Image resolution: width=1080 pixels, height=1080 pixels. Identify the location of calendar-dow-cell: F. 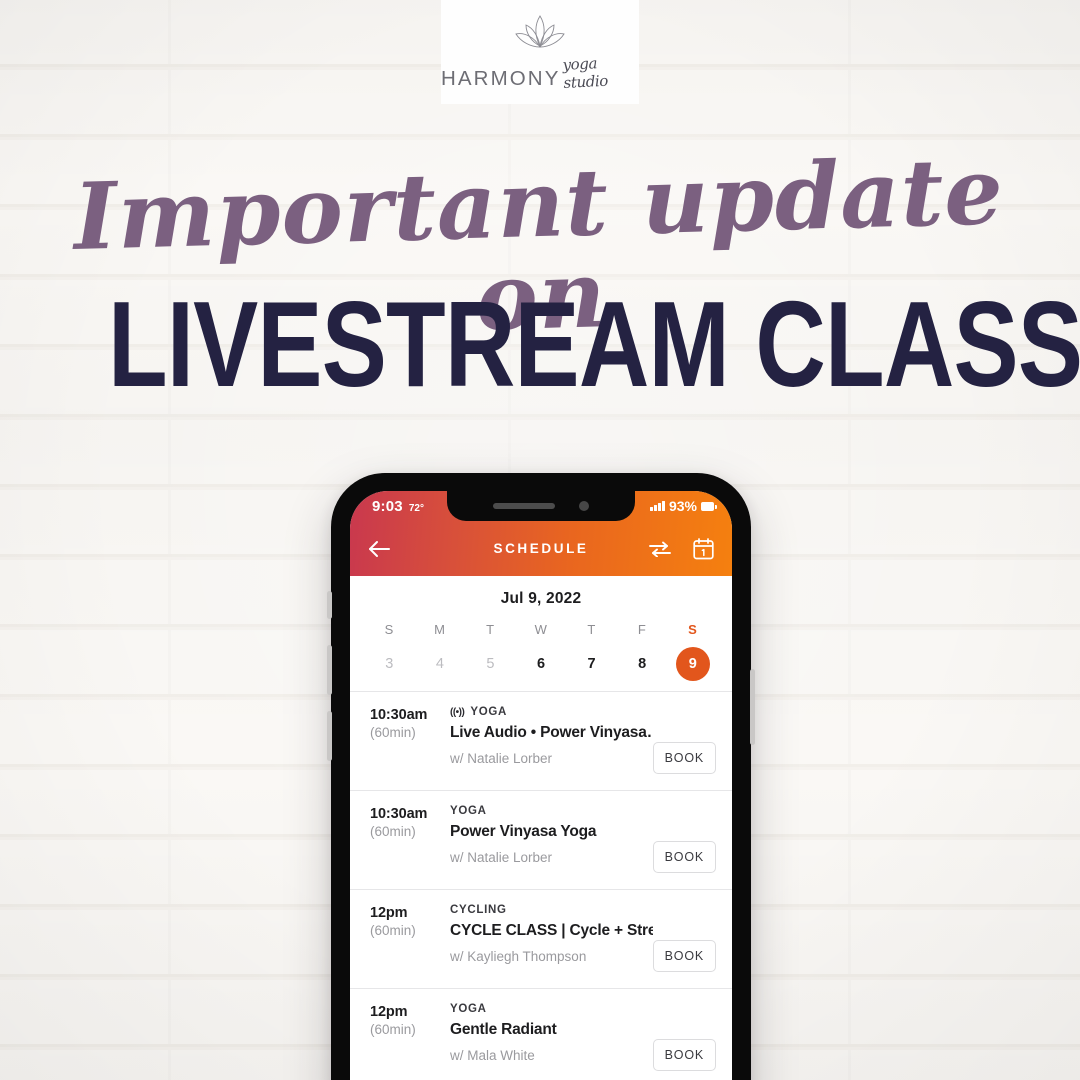
(642, 629).